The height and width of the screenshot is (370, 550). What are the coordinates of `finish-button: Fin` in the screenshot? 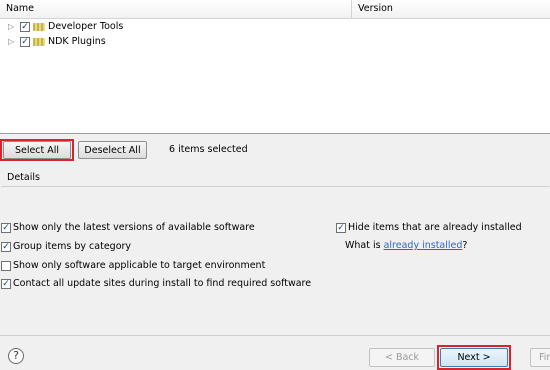 It's located at (540, 357).